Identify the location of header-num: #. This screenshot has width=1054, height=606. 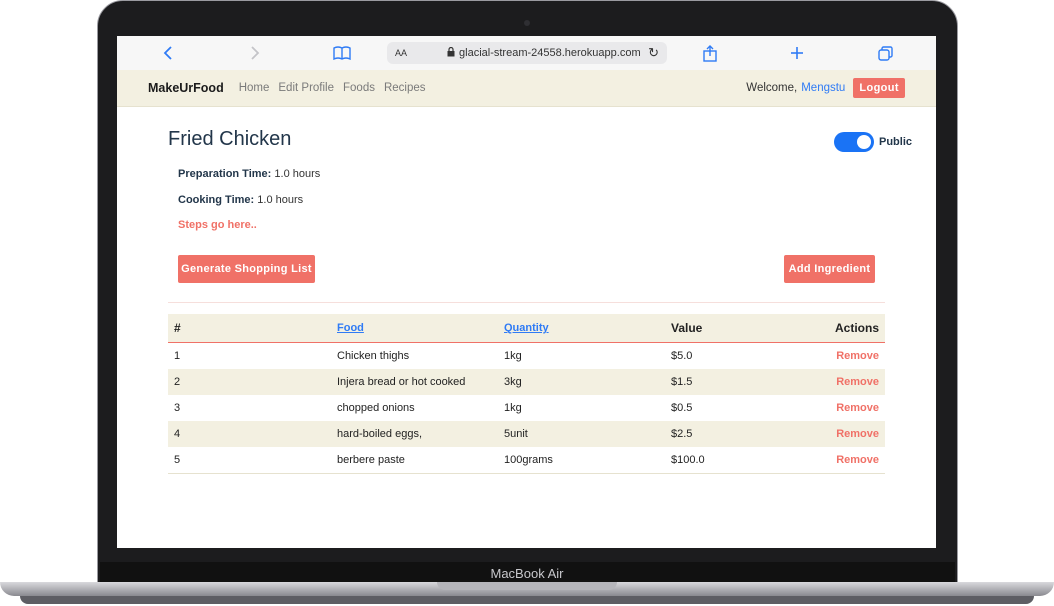
(249, 328).